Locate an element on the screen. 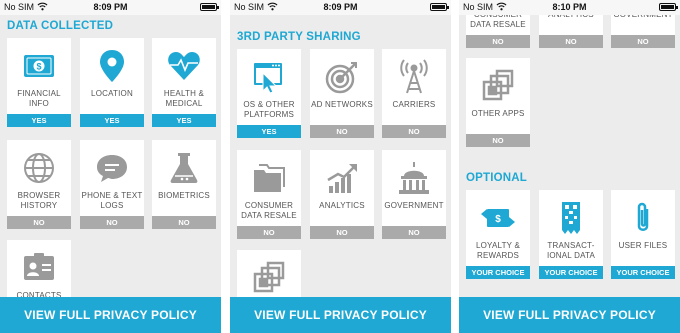 The width and height of the screenshot is (680, 333). tile-label: CARRIERS is located at coordinates (414, 104).